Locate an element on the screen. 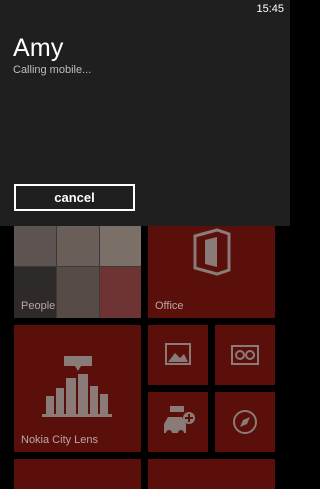 This screenshot has height=489, width=320. photo-edit-tile is located at coordinates (178, 355).